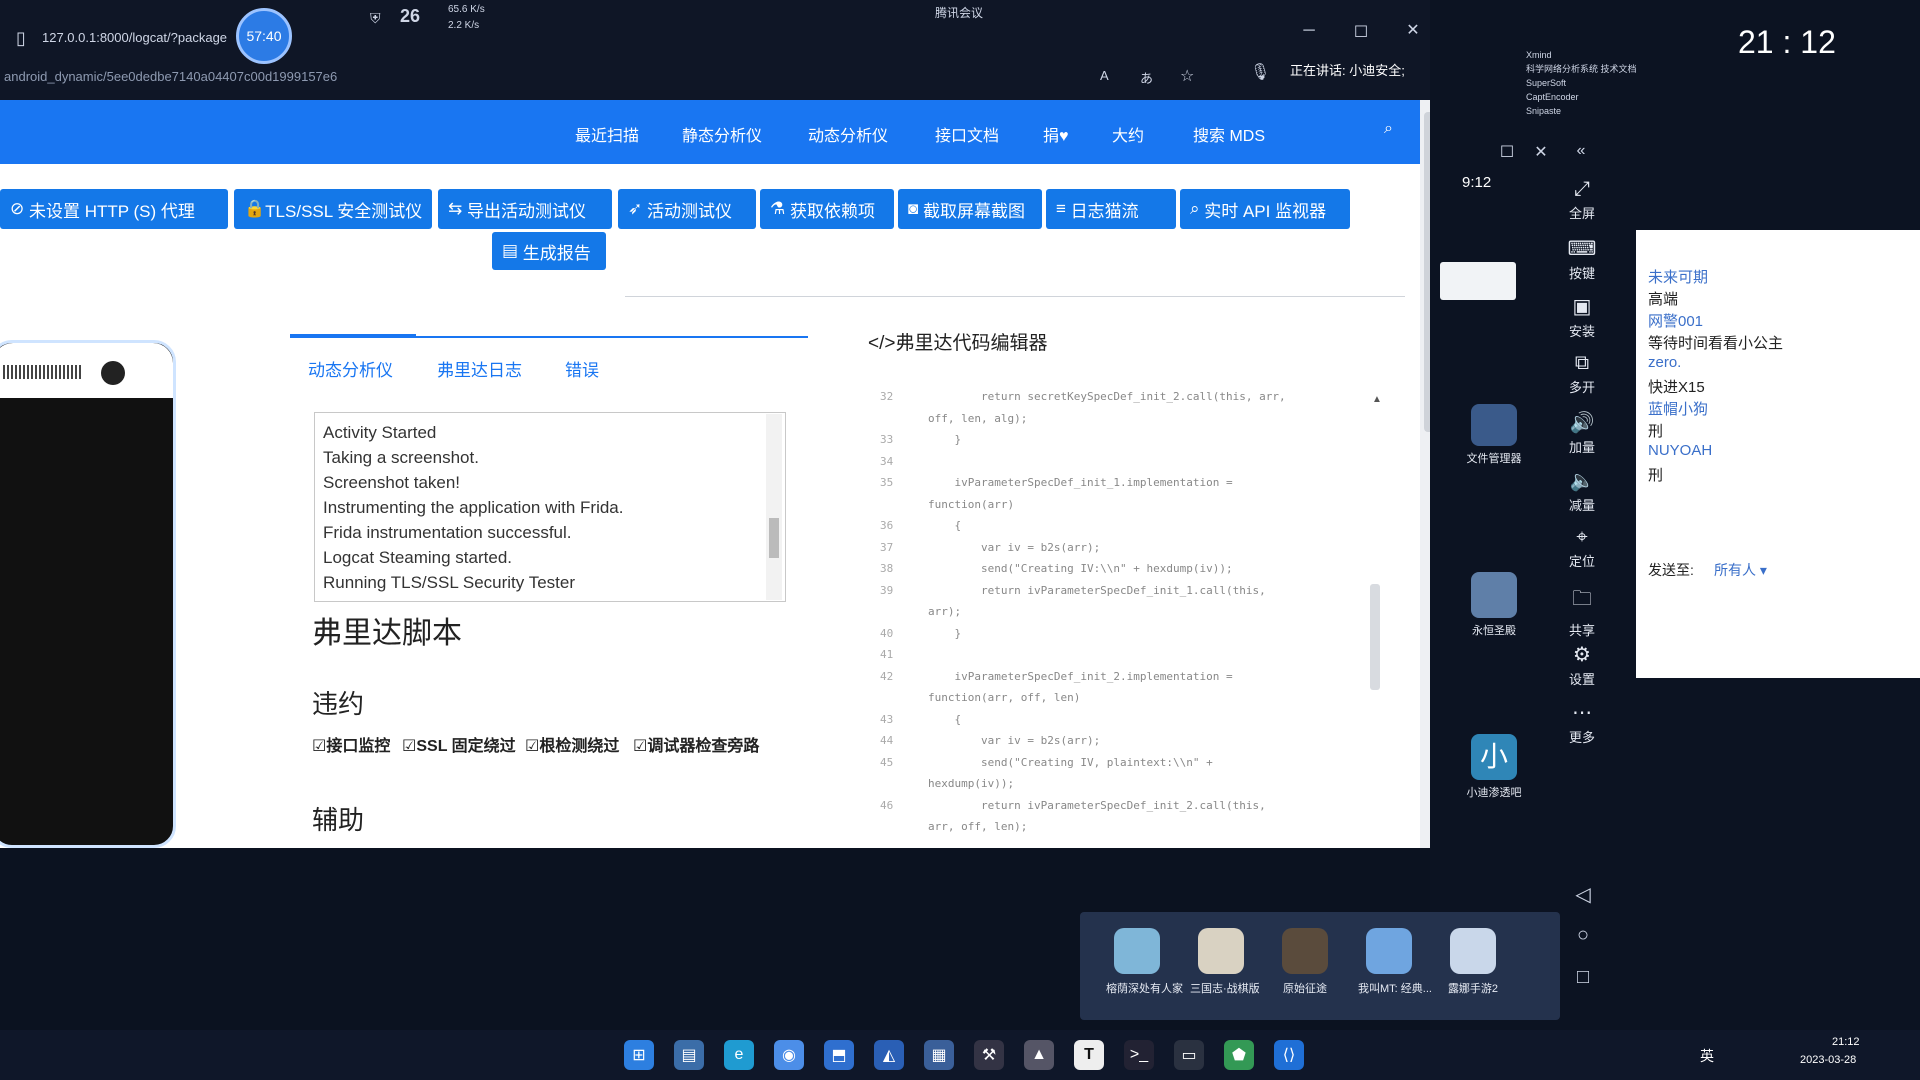  Describe the element at coordinates (989, 1055) in the screenshot. I see `tool-icon: ⚒` at that location.